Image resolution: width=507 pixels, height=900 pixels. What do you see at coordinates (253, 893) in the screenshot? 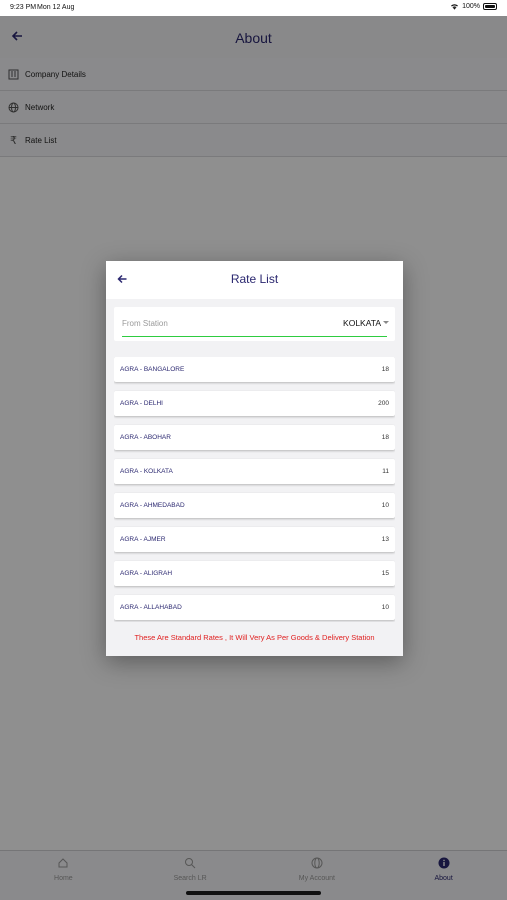
I see `home-indicator` at bounding box center [253, 893].